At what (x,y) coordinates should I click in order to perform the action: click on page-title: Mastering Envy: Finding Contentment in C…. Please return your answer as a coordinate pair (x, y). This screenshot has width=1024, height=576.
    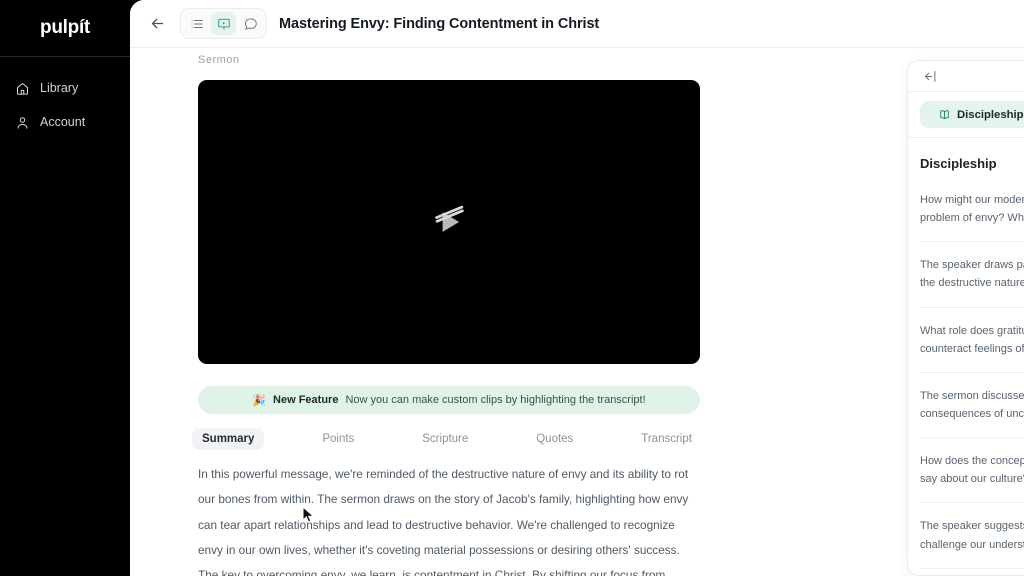
    Looking at the image, I should click on (439, 23).